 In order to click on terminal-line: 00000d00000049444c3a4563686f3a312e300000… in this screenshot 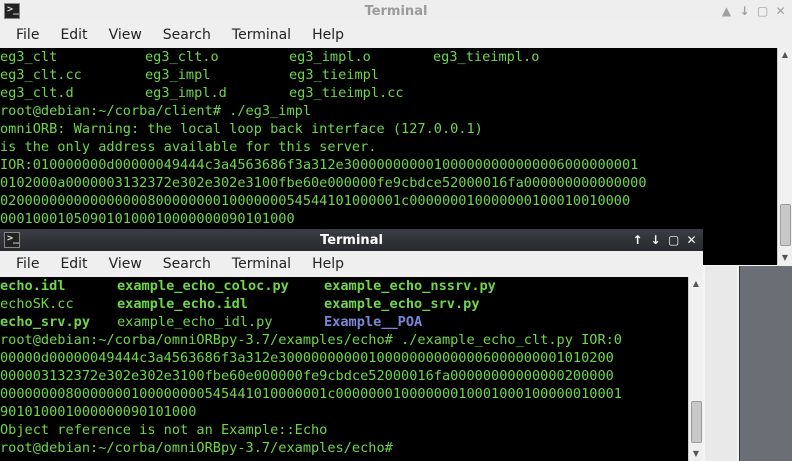, I will do `click(307, 358)`.